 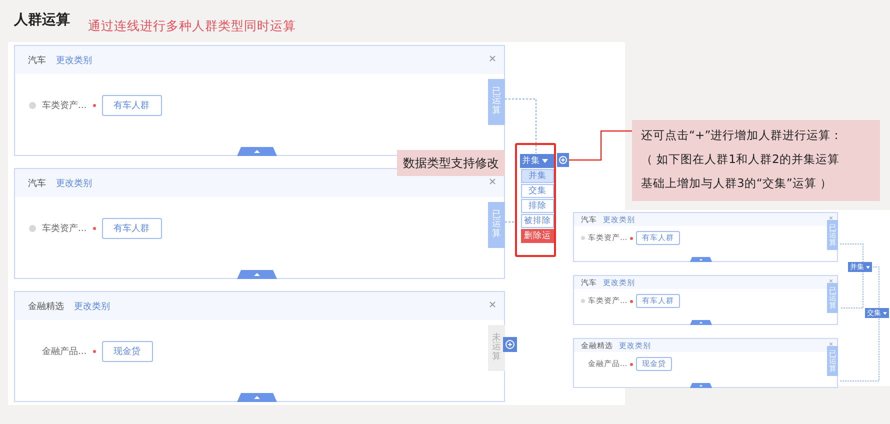 I want to click on status-tab: 未运算, so click(x=496, y=348).